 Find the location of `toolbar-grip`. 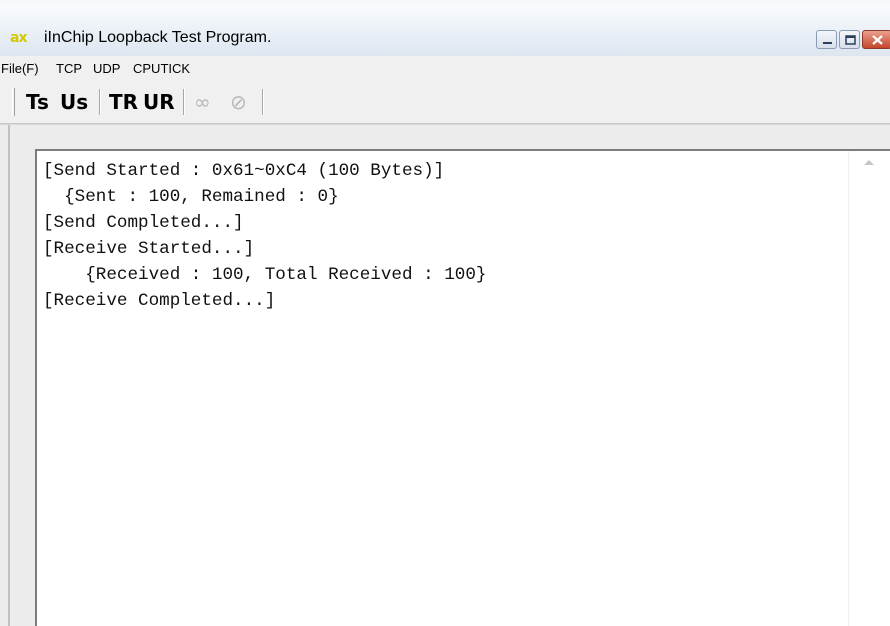

toolbar-grip is located at coordinates (13, 102).